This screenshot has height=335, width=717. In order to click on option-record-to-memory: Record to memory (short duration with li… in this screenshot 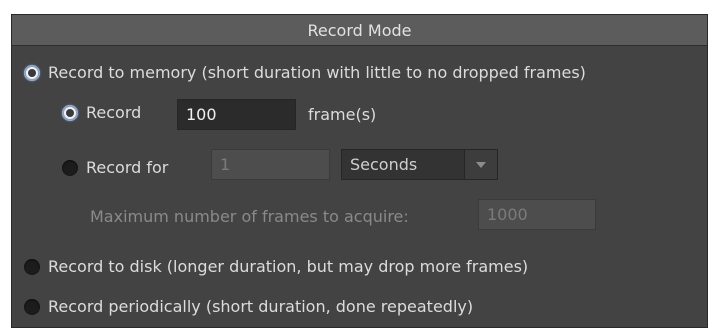, I will do `click(305, 72)`.